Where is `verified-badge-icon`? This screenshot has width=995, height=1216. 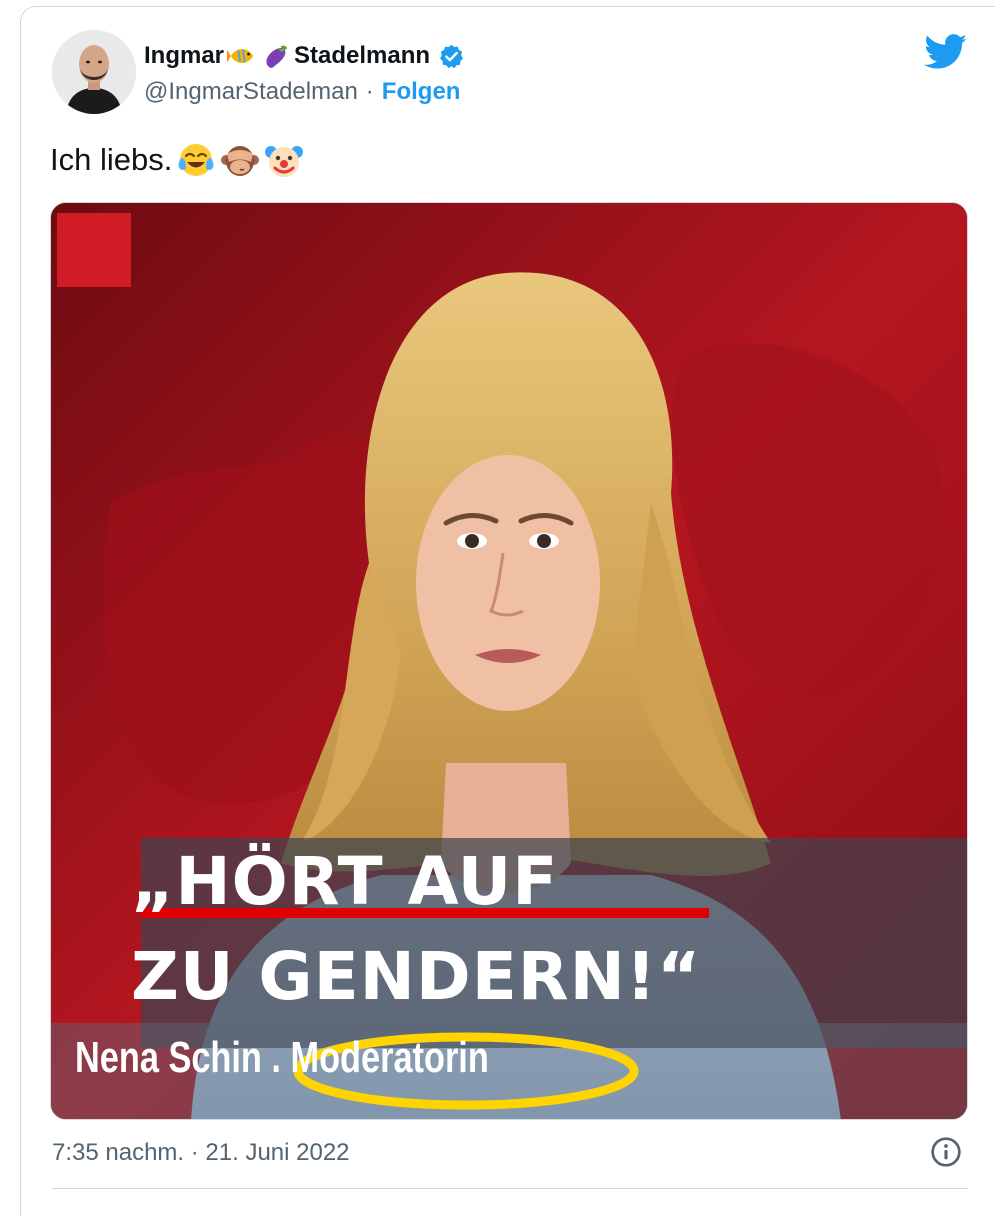
verified-badge-icon is located at coordinates (452, 56).